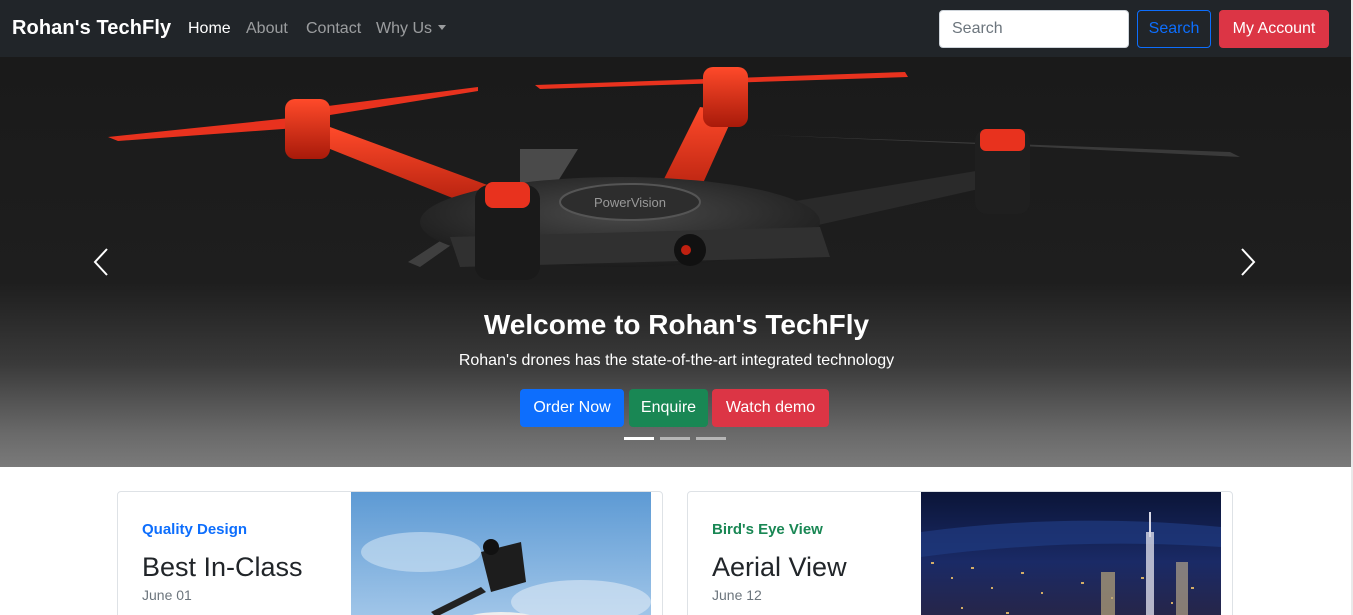  What do you see at coordinates (195, 529) in the screenshot?
I see `card-category: Quality Design` at bounding box center [195, 529].